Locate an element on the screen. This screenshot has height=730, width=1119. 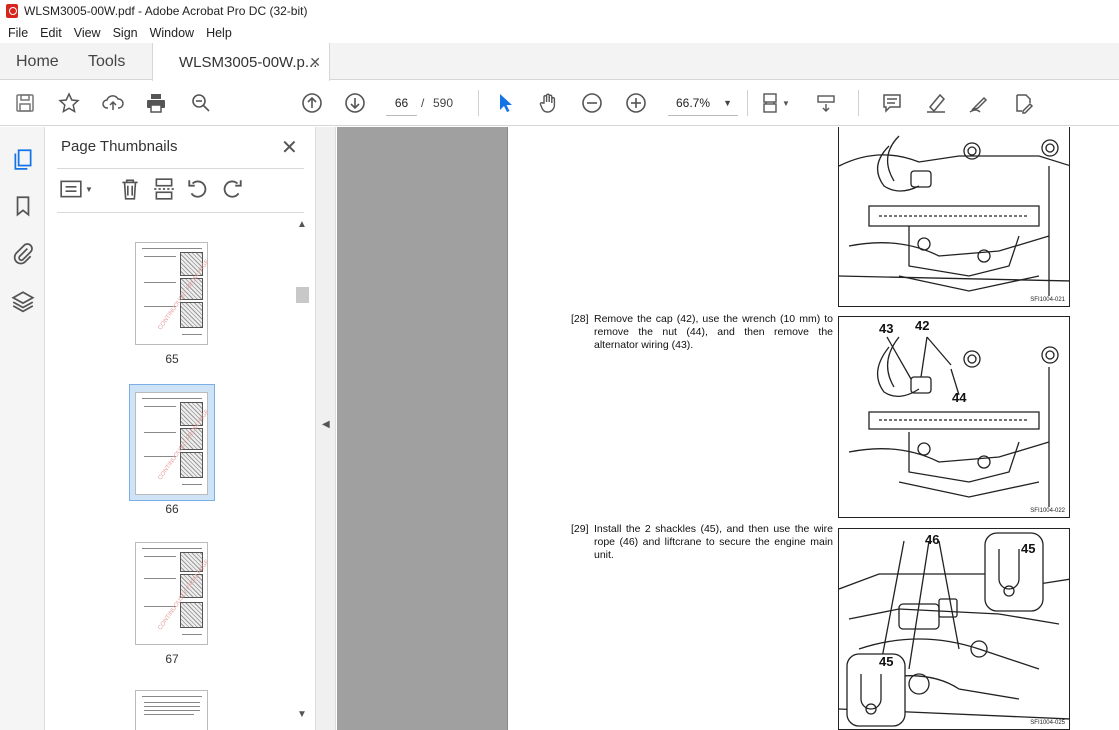
tab-tools: Tools is located at coordinates (106, 61).